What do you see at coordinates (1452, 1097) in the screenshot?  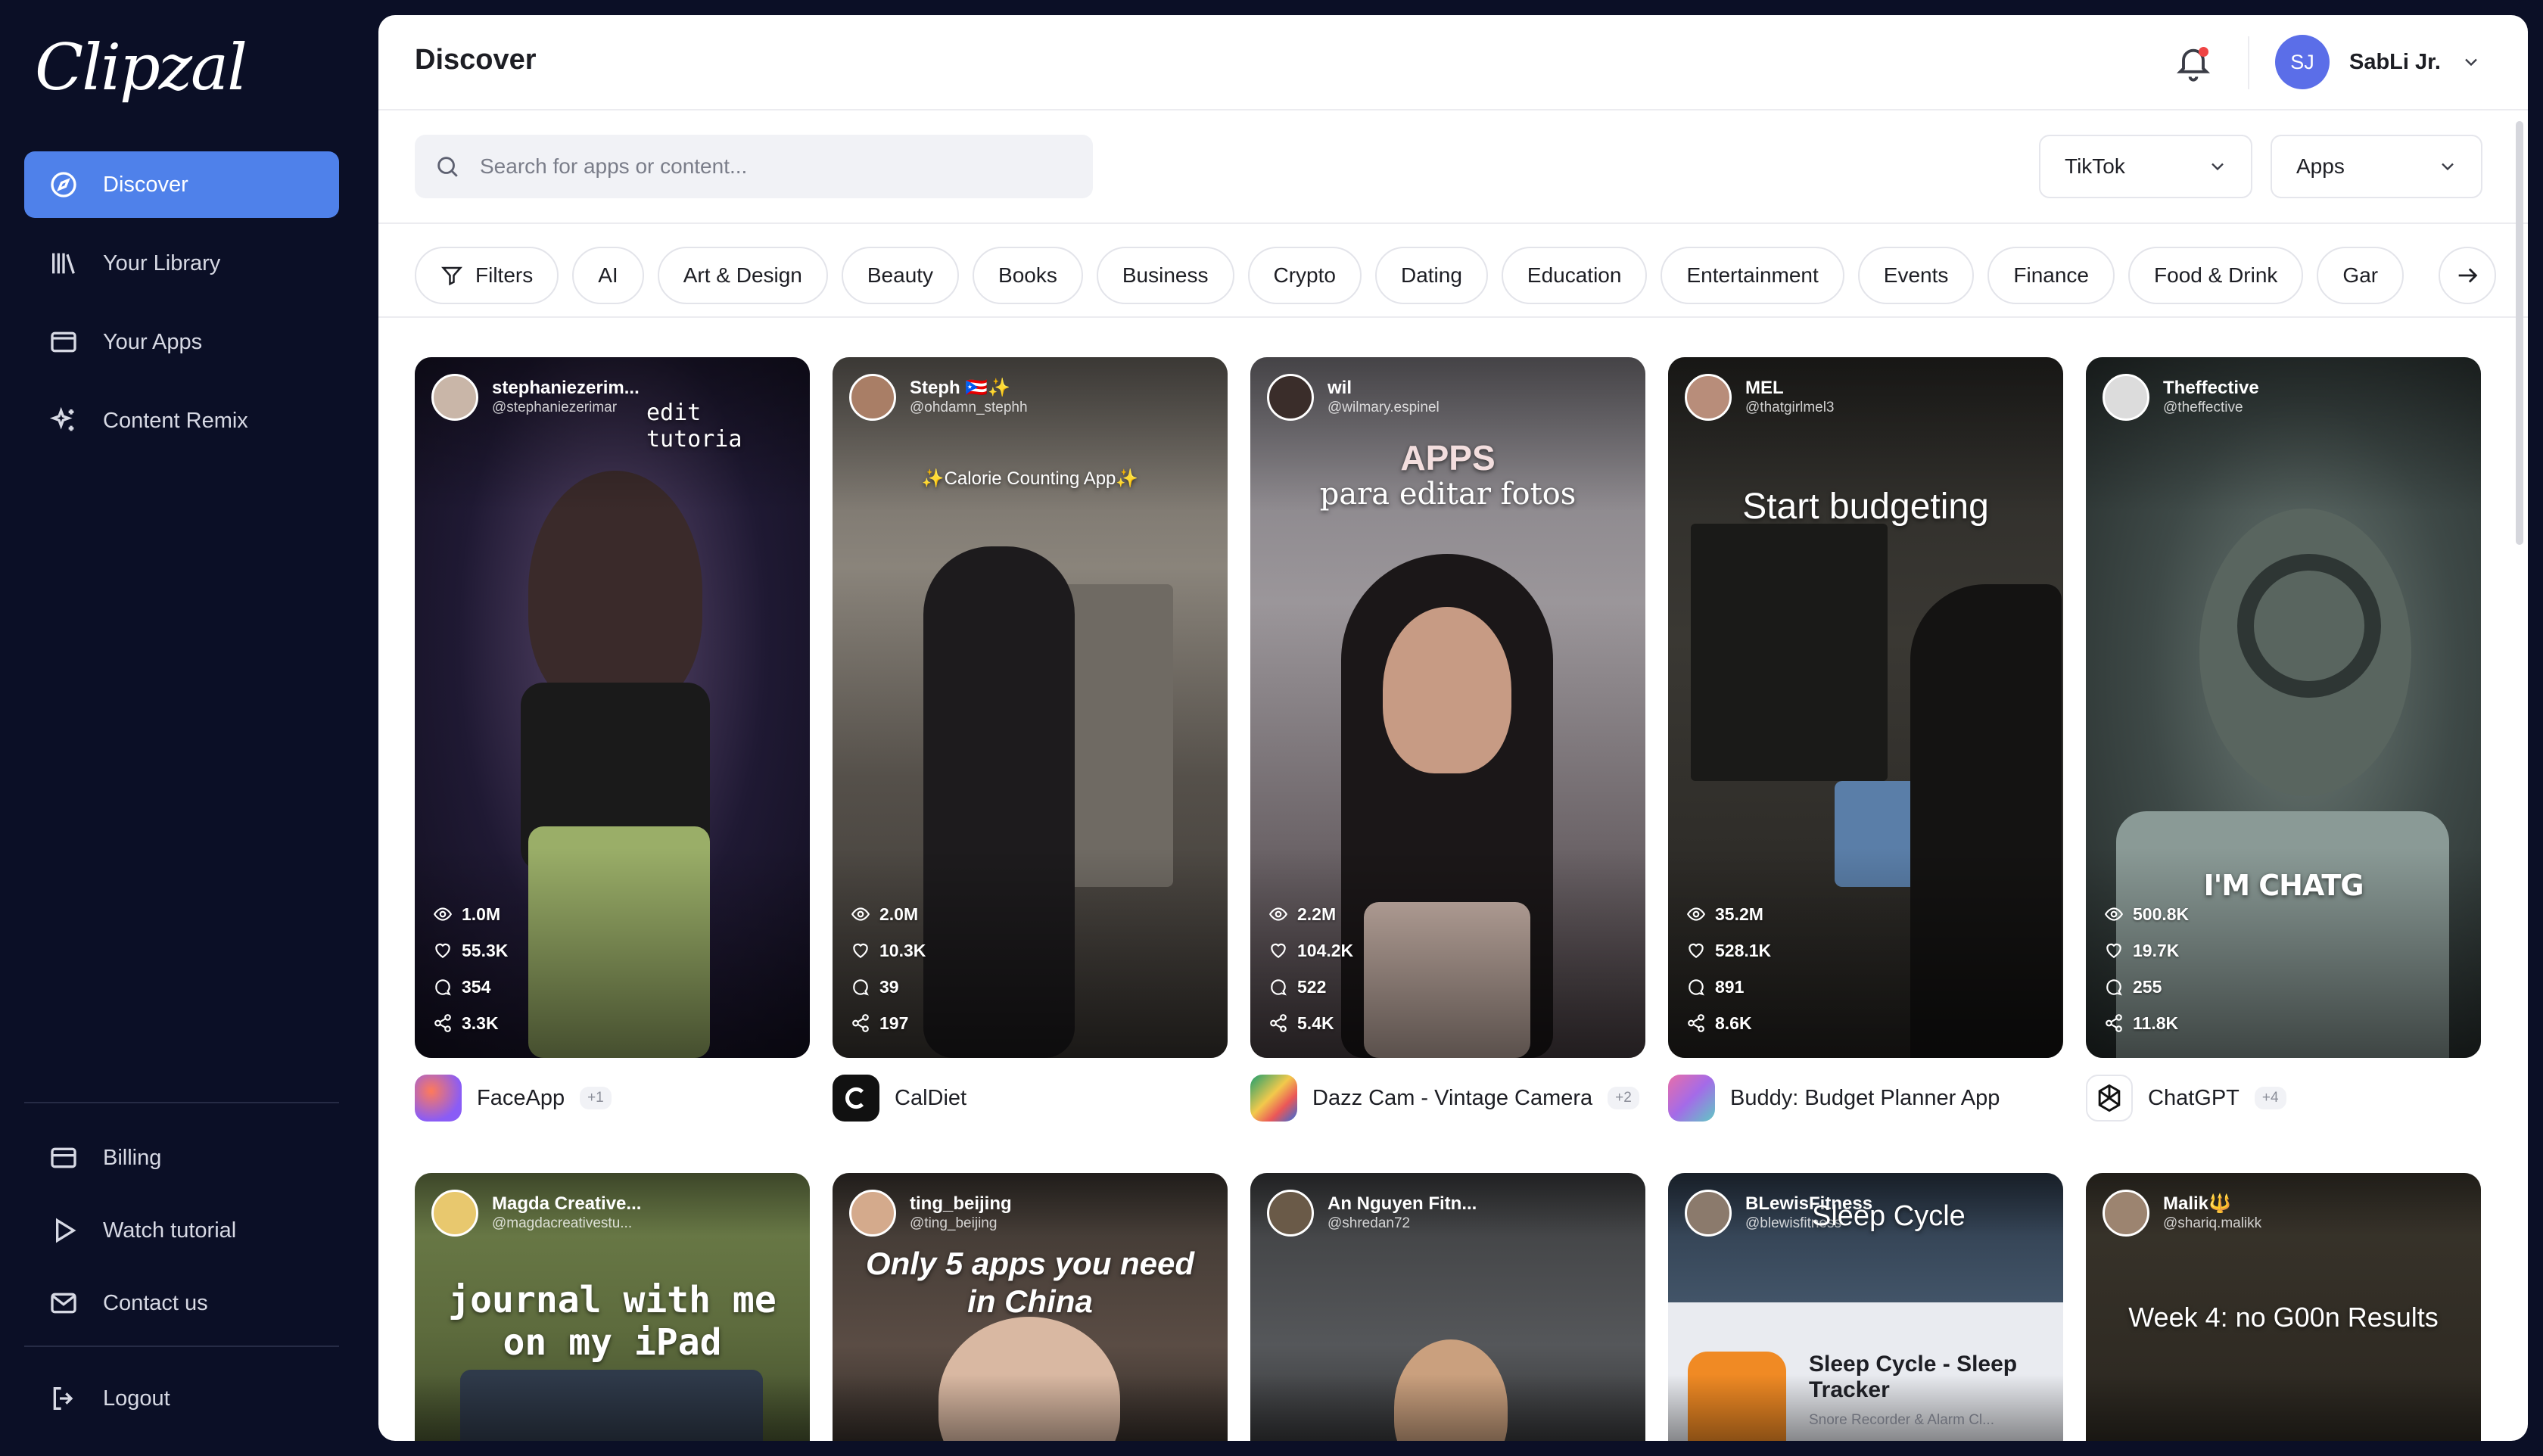 I see `app-name: Dazz Cam - Vintage Camera` at bounding box center [1452, 1097].